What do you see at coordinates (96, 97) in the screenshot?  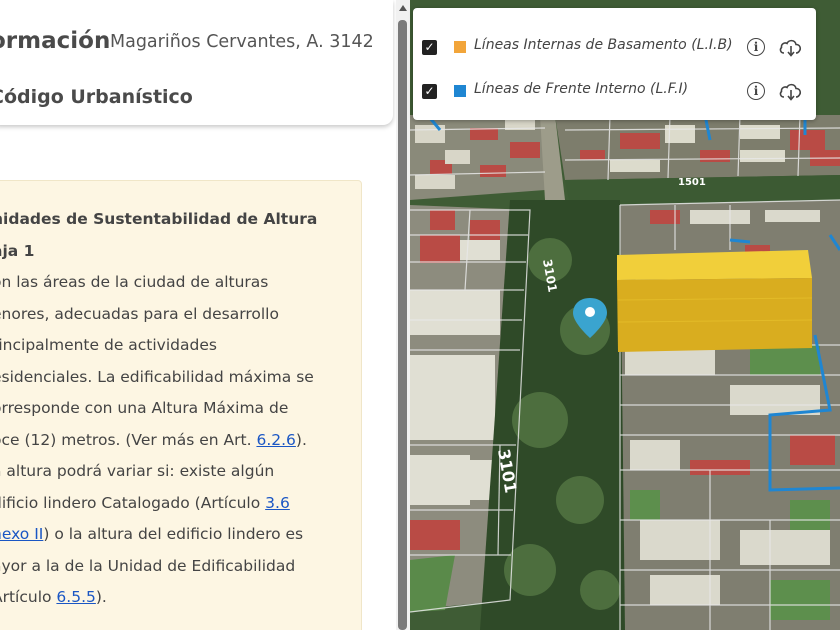 I see `section-title: Código Urbanístico` at bounding box center [96, 97].